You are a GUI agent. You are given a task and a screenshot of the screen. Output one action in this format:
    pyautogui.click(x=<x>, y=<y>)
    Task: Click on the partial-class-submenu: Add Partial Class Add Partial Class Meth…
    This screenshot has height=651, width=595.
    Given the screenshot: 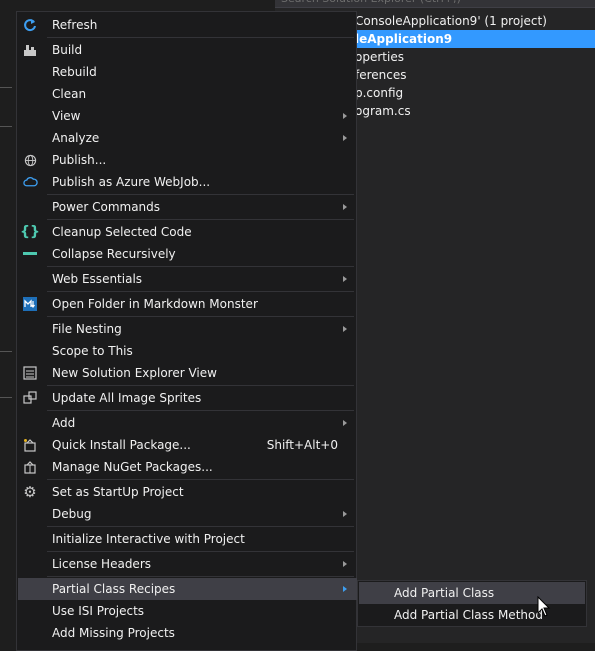 What is the action you would take?
    pyautogui.click(x=472, y=603)
    